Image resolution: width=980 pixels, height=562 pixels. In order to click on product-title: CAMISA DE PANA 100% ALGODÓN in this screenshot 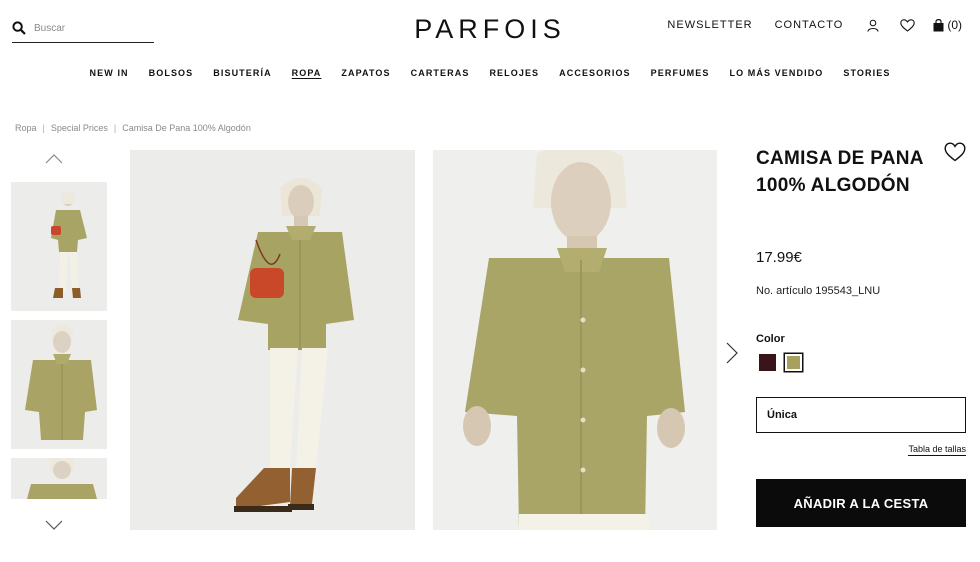, I will do `click(840, 172)`.